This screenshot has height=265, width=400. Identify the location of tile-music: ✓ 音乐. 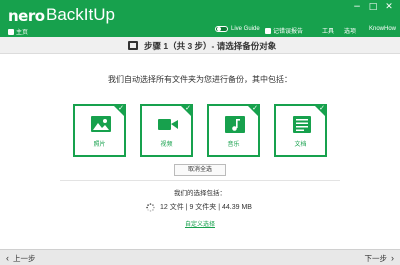
(233, 130).